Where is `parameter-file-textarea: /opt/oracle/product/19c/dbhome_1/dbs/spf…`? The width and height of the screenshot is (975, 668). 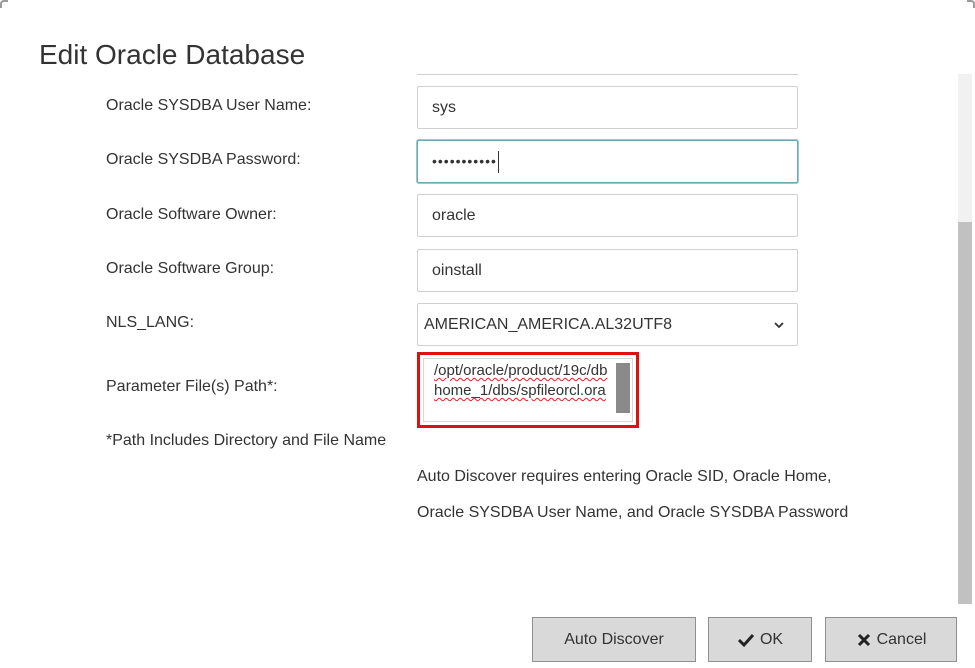
parameter-file-textarea: /opt/oracle/product/19c/dbhome_1/dbs/spf… is located at coordinates (528, 390).